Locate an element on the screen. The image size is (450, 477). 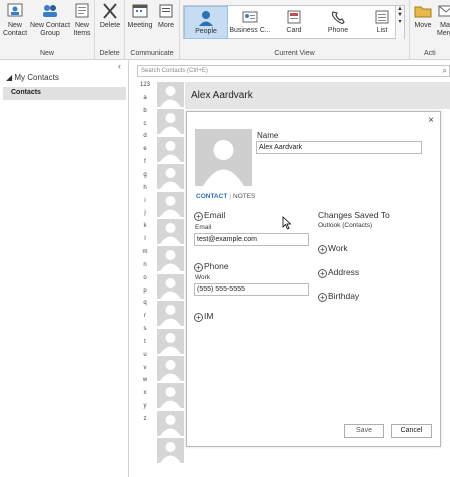
alphabet-index-letter: e is located at coordinates (145, 152).